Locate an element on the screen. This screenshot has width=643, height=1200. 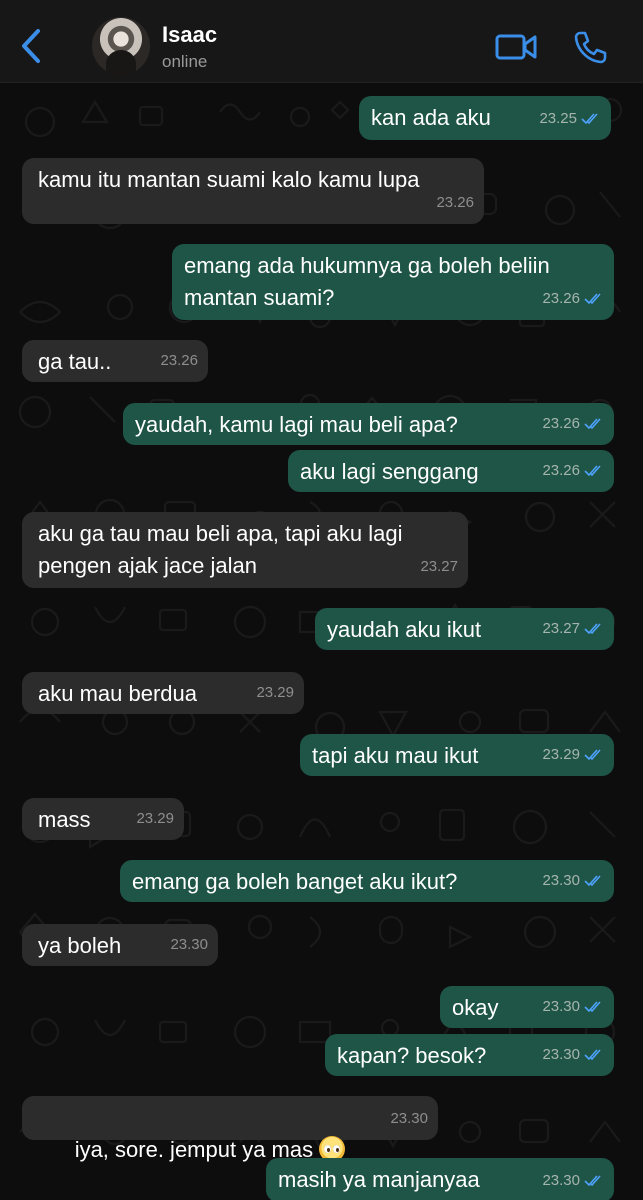
message-text: okay is located at coordinates (475, 1007).